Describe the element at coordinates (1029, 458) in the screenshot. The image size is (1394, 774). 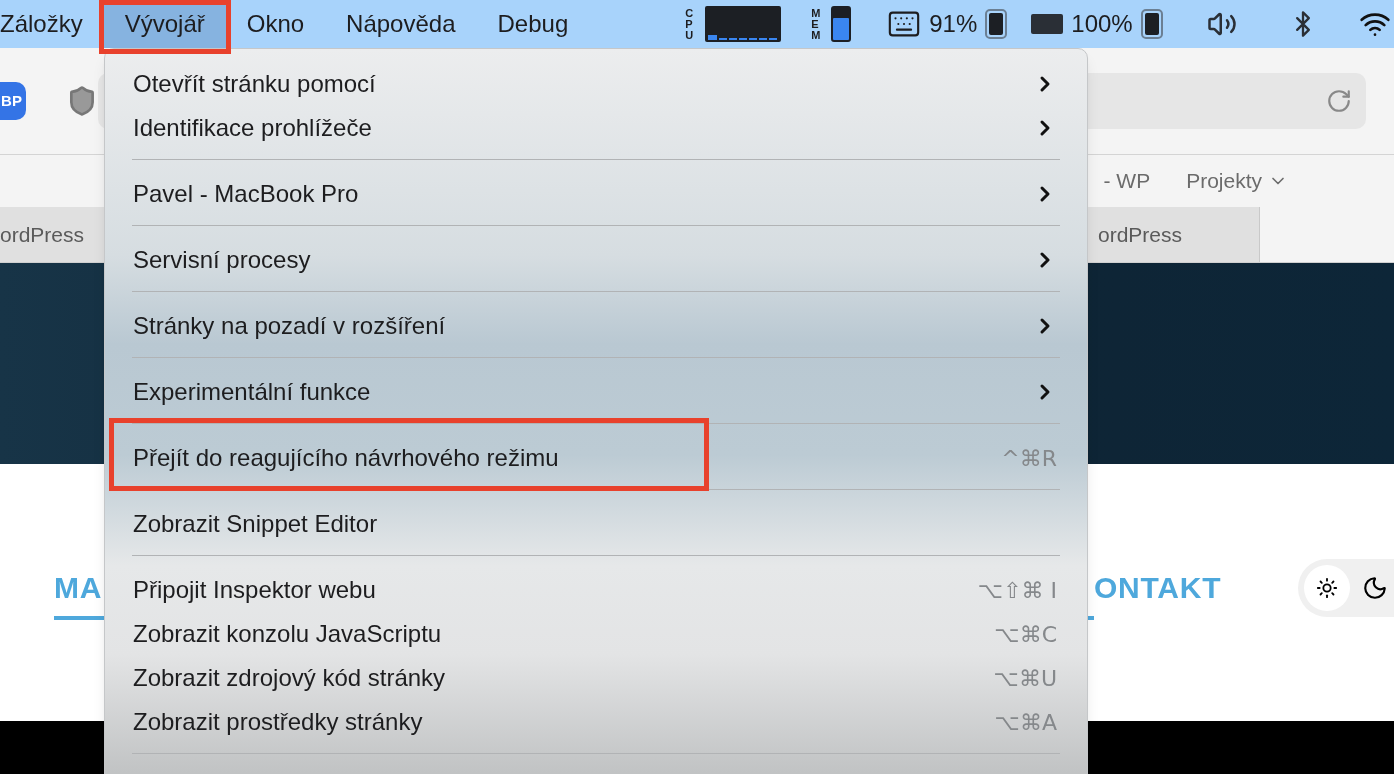
I see `shortcut-label: ^⌘R` at that location.